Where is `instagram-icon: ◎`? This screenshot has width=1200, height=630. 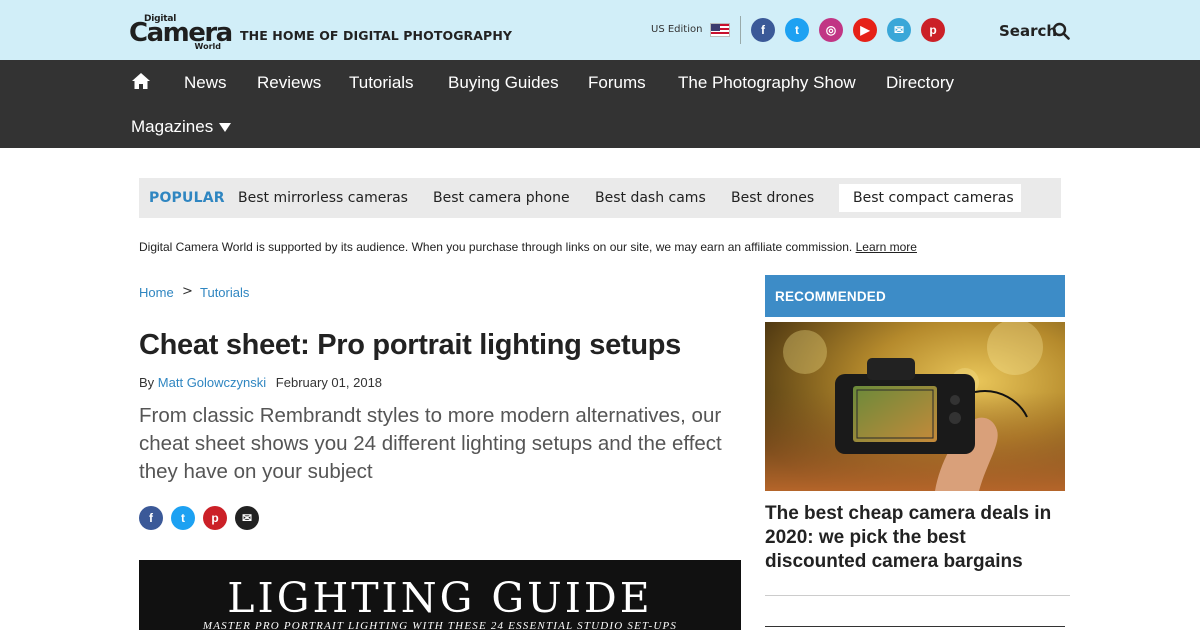 instagram-icon: ◎ is located at coordinates (831, 30).